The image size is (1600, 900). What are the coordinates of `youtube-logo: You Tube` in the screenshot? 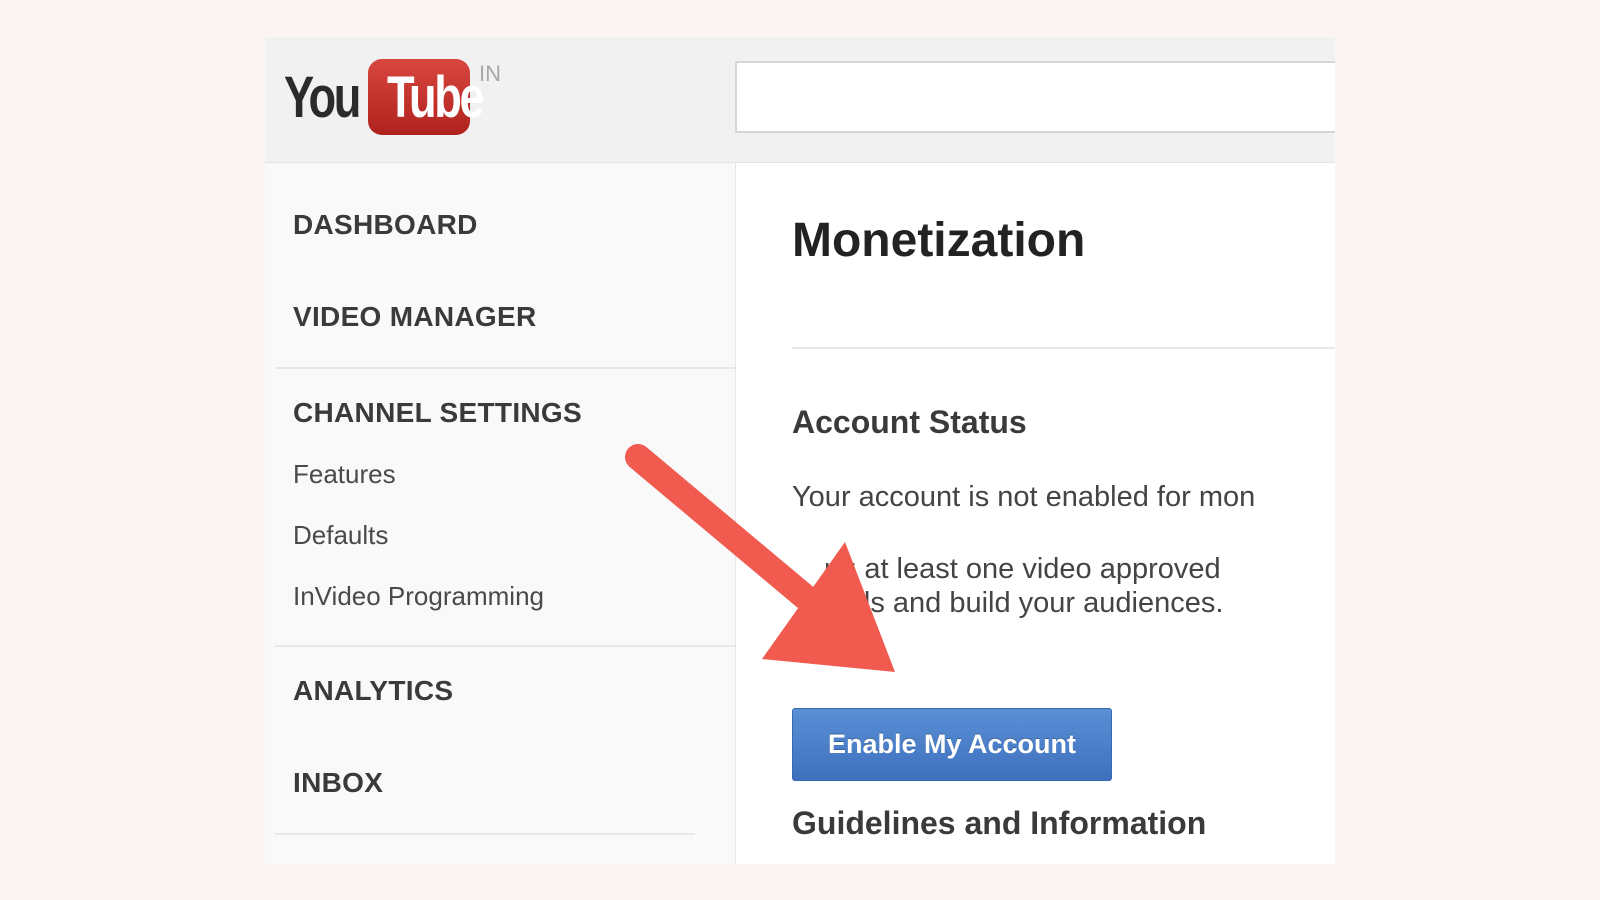 It's located at (384, 97).